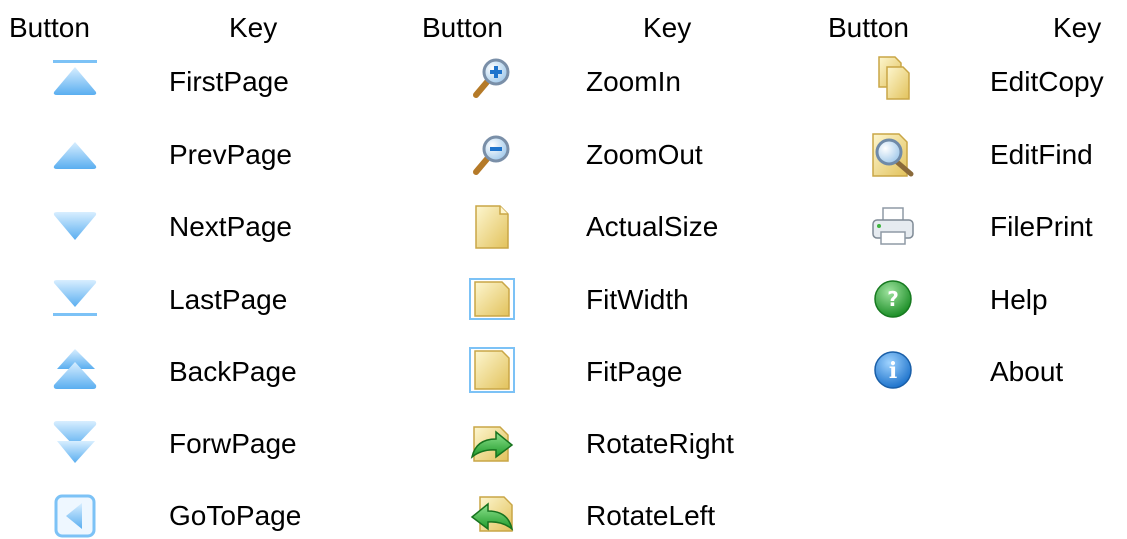 The width and height of the screenshot is (1127, 539). I want to click on header-button-col2: Button, so click(462, 27).